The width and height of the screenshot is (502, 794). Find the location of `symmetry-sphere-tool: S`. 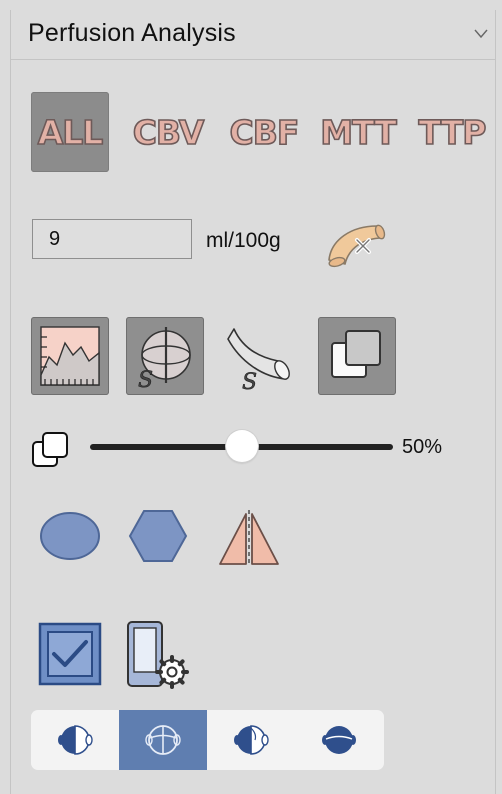

symmetry-sphere-tool: S is located at coordinates (165, 356).